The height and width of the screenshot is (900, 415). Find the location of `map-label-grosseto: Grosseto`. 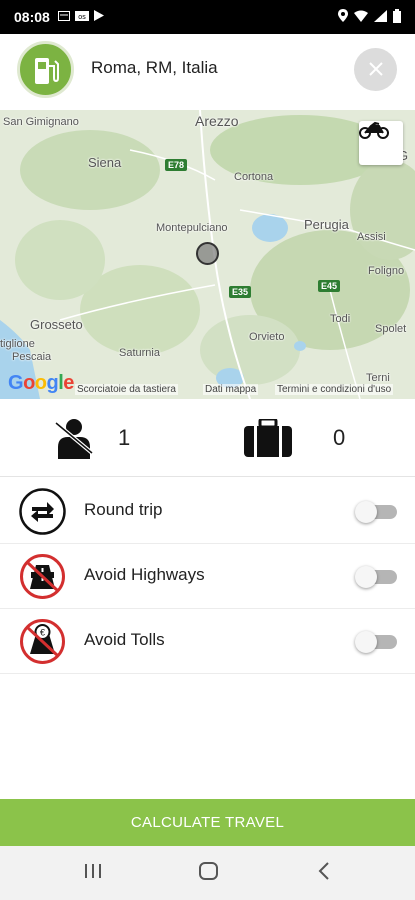

map-label-grosseto: Grosseto is located at coordinates (56, 324).